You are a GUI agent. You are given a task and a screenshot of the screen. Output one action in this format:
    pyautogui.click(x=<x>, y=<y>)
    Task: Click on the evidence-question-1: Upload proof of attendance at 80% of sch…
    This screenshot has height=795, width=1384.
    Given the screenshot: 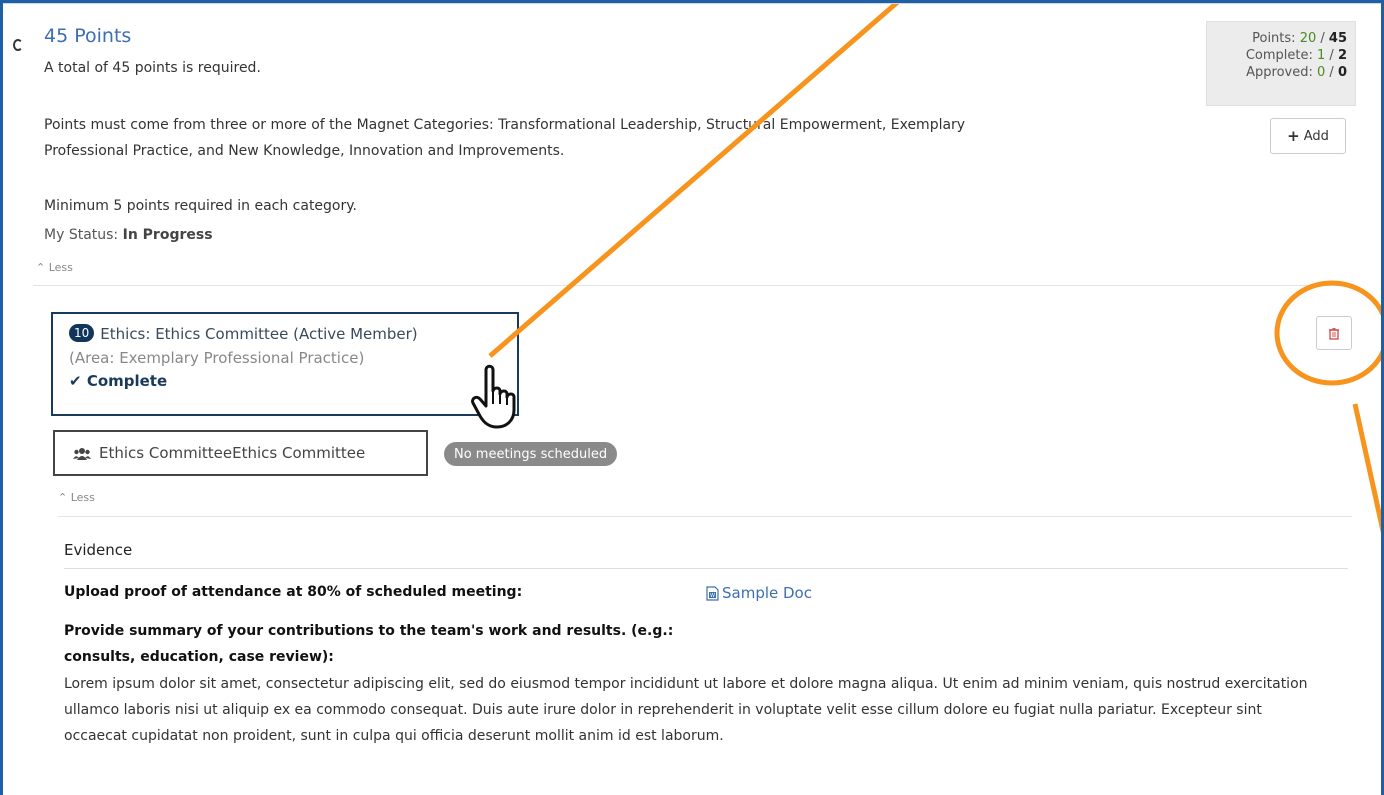 What is the action you would take?
    pyautogui.click(x=293, y=592)
    